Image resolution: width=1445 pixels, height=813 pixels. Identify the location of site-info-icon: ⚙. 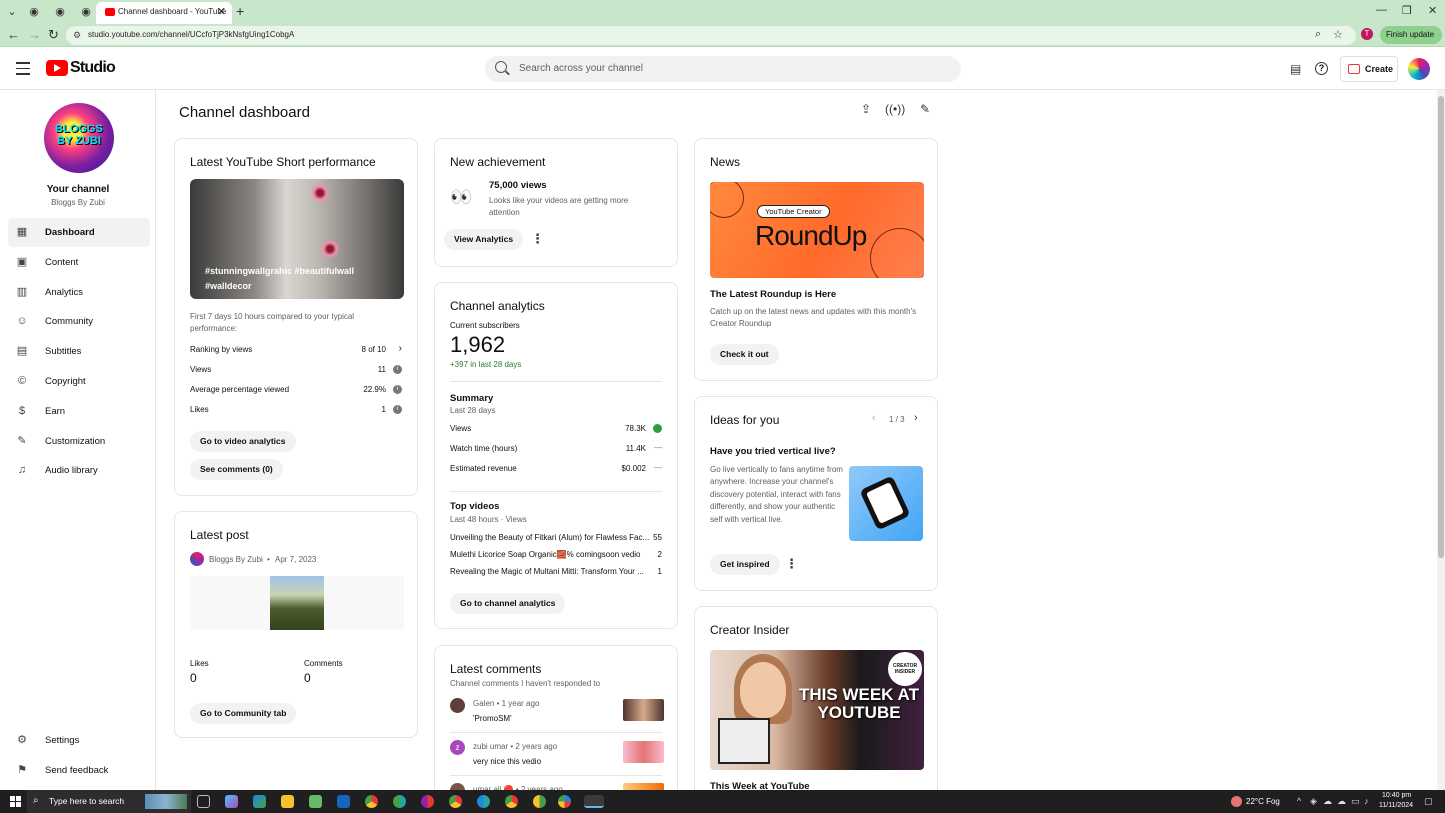
(77, 35).